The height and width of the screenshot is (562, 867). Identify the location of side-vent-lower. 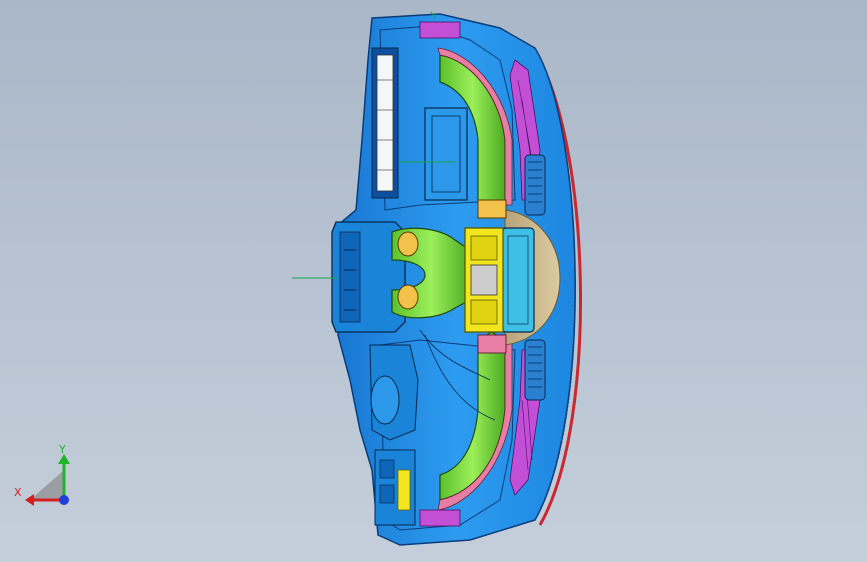
(535, 370).